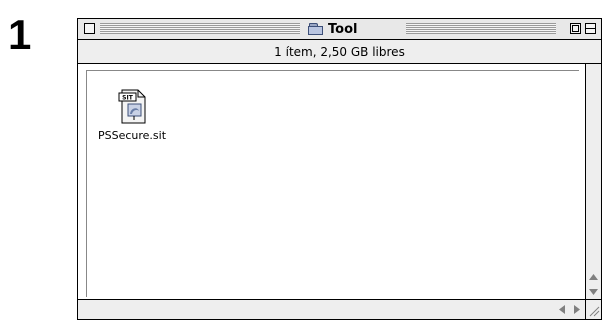 The image size is (603, 325). I want to click on folder-icon, so click(316, 29).